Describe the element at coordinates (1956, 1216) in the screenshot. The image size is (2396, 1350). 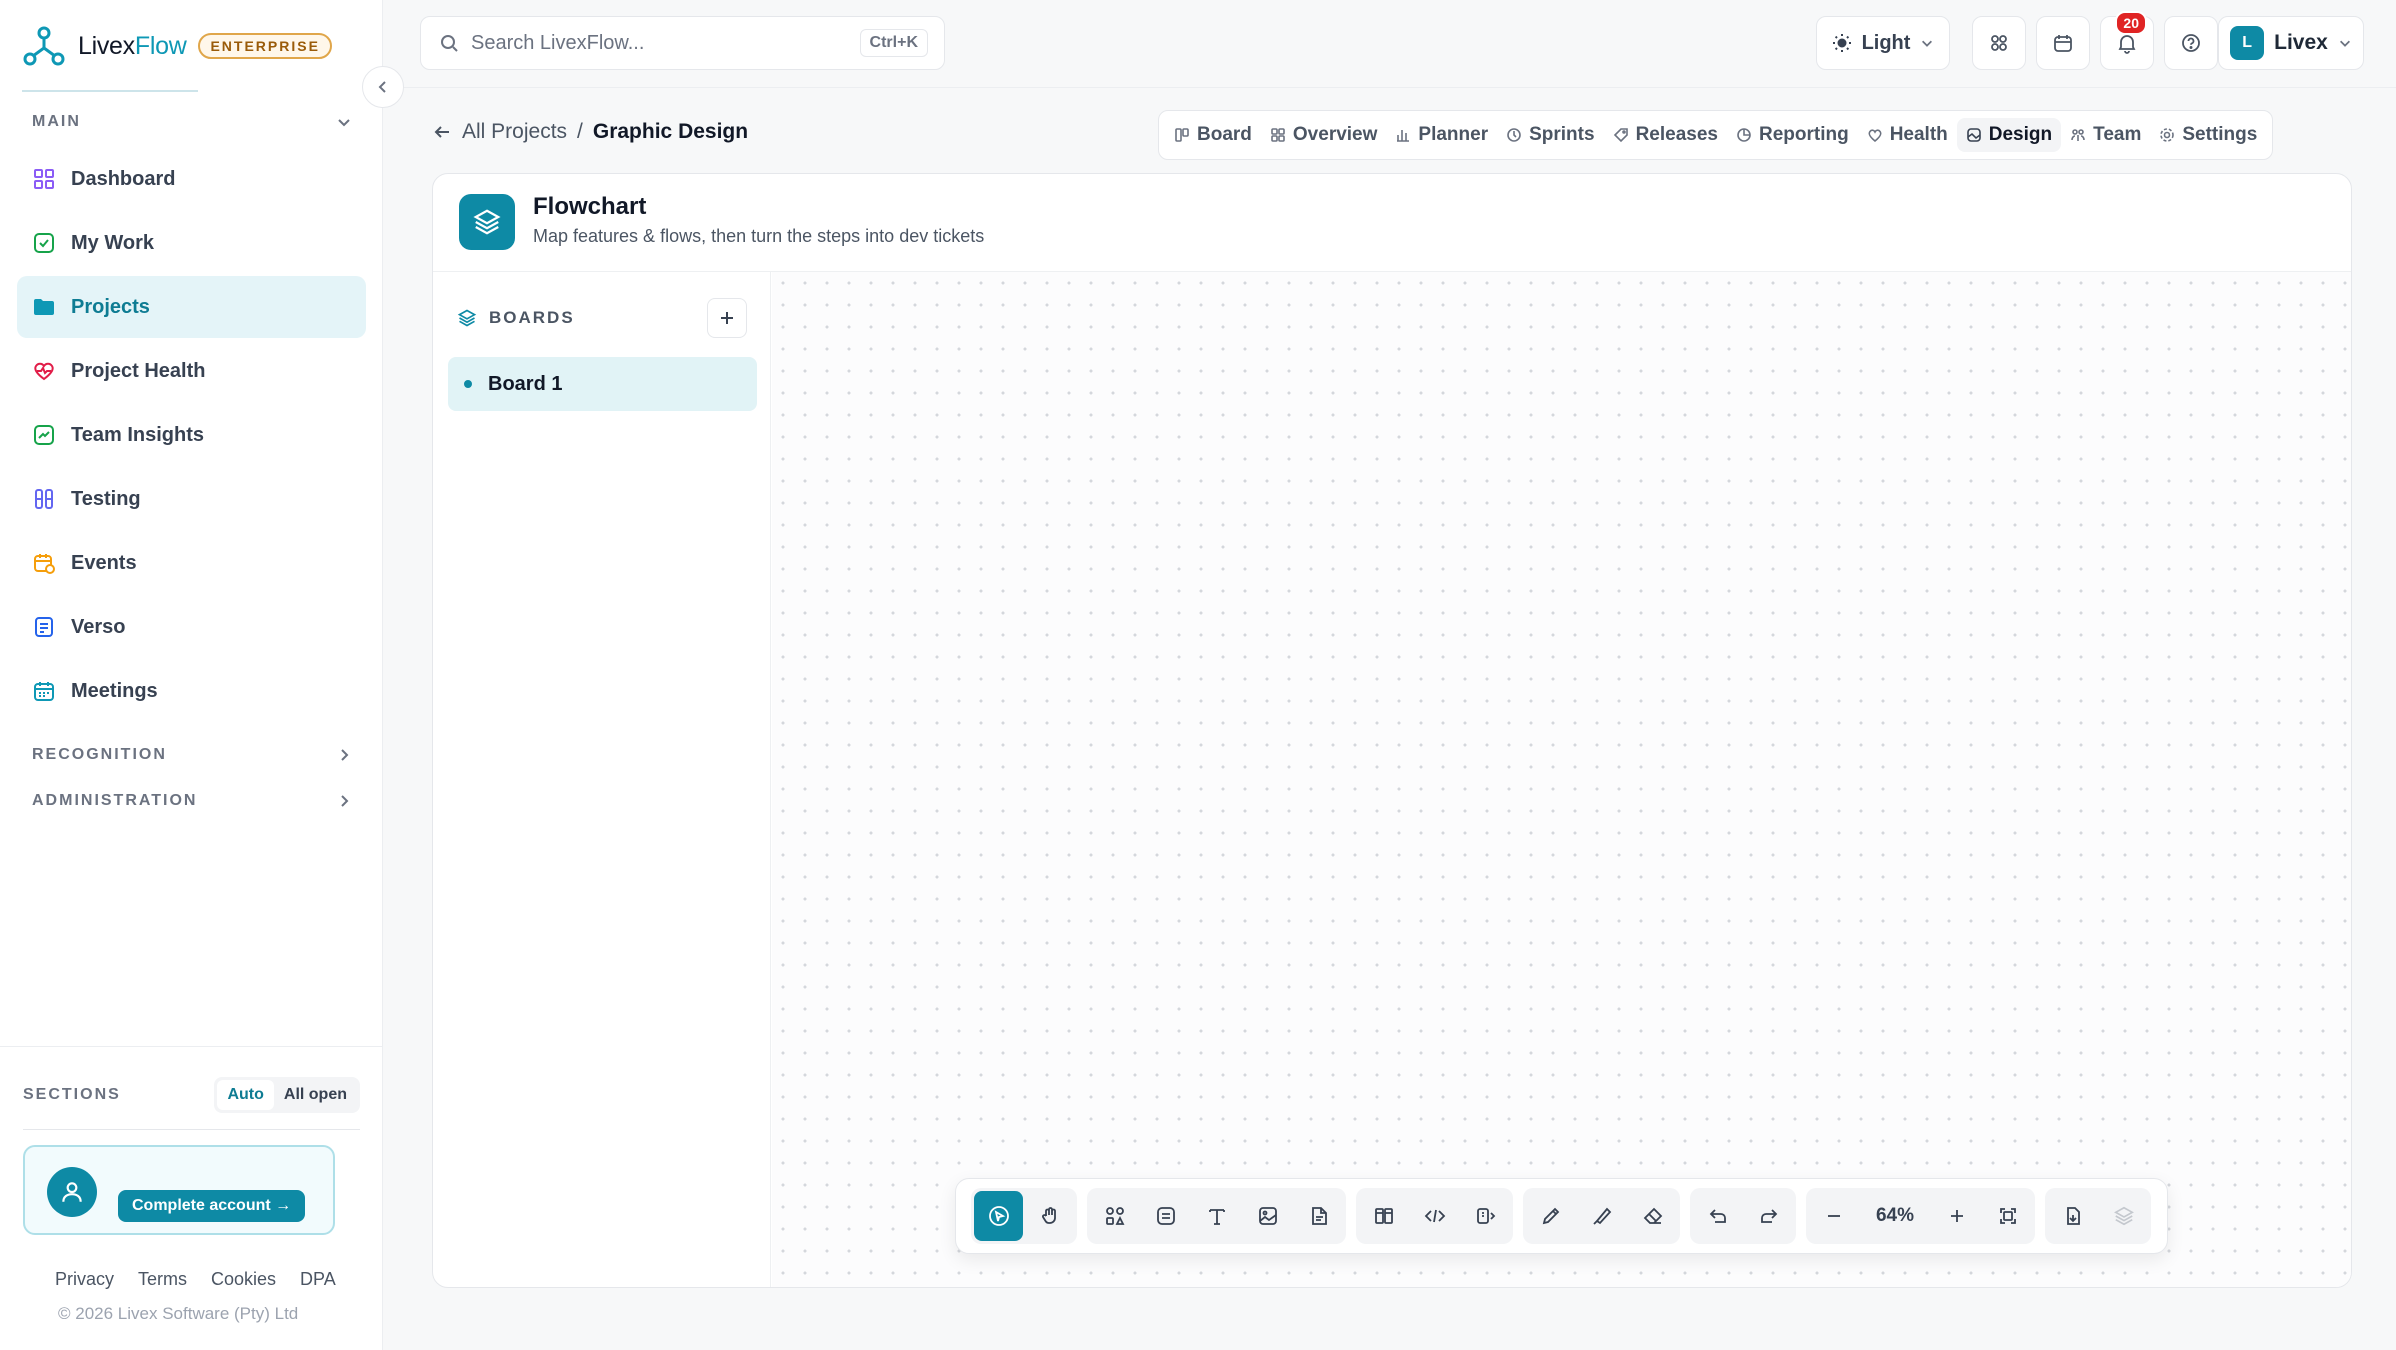
I see `zoom-in-button` at that location.